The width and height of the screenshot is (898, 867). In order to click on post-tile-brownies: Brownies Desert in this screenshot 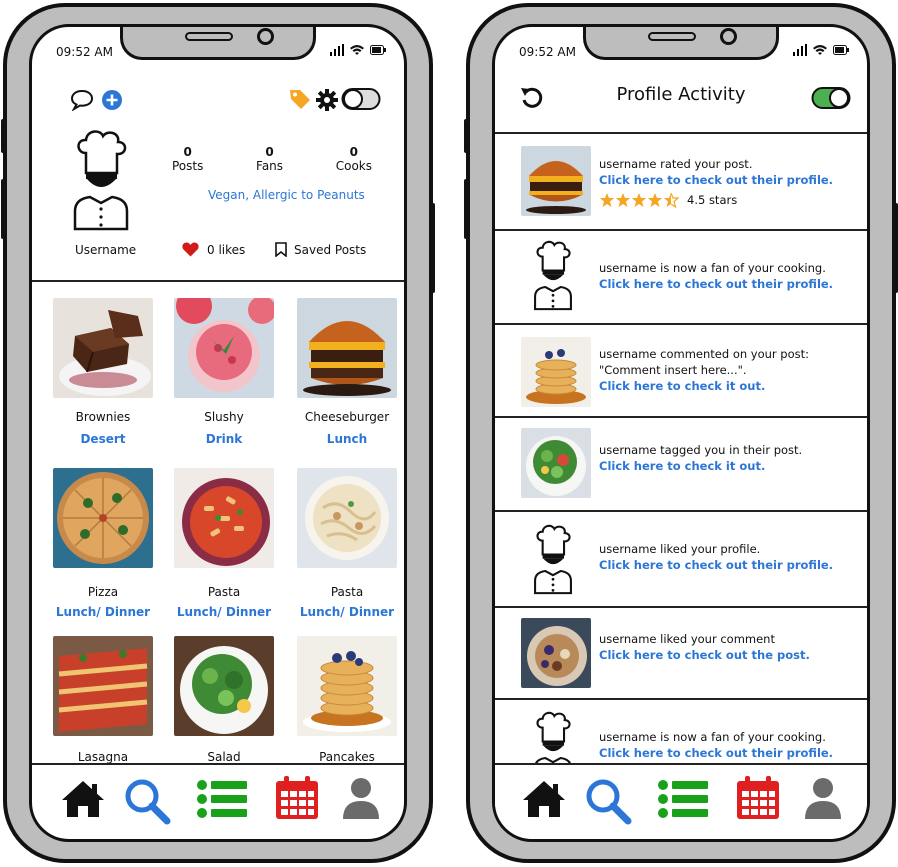, I will do `click(103, 372)`.